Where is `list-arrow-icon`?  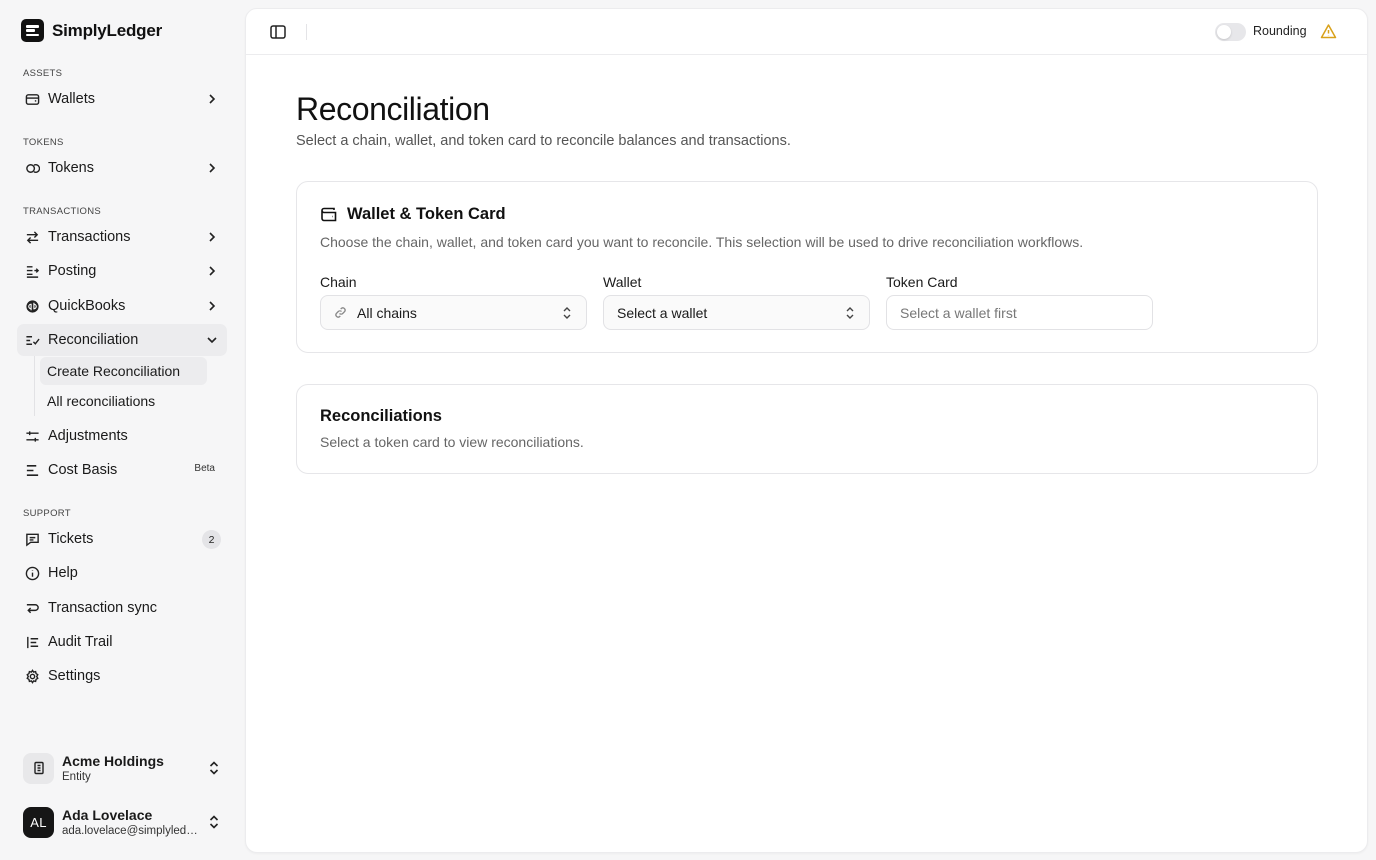 list-arrow-icon is located at coordinates (32, 271).